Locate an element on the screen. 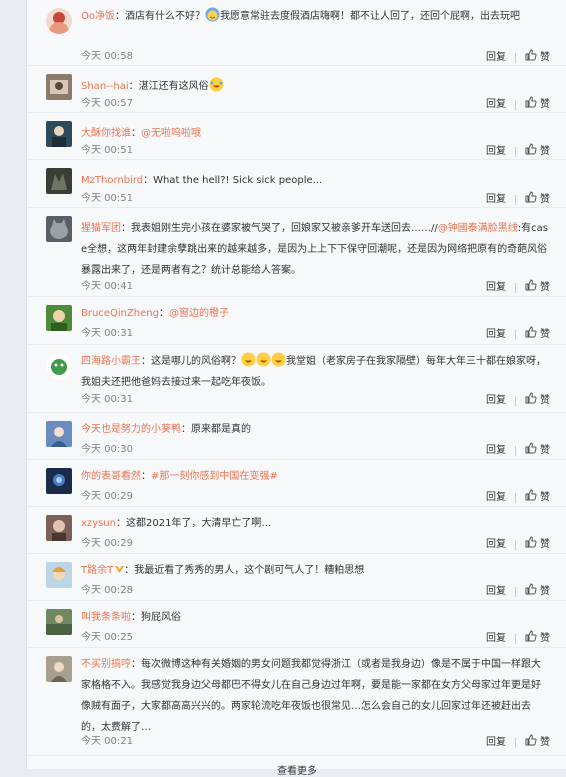  comment-item: 叫我条条啦：狗屁风俗 今天 00:25 回复 赞 is located at coordinates (296, 624).